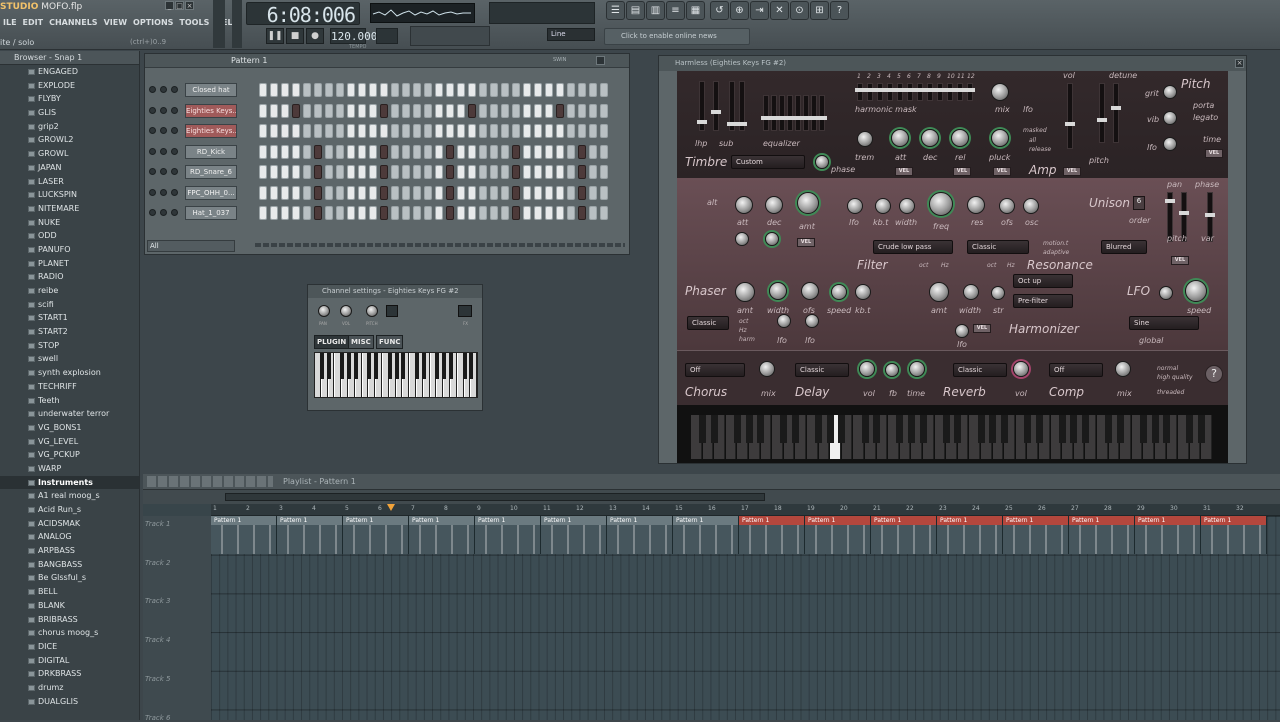 This screenshot has height=722, width=1280. I want to click on eq-band-slider, so click(806, 113).